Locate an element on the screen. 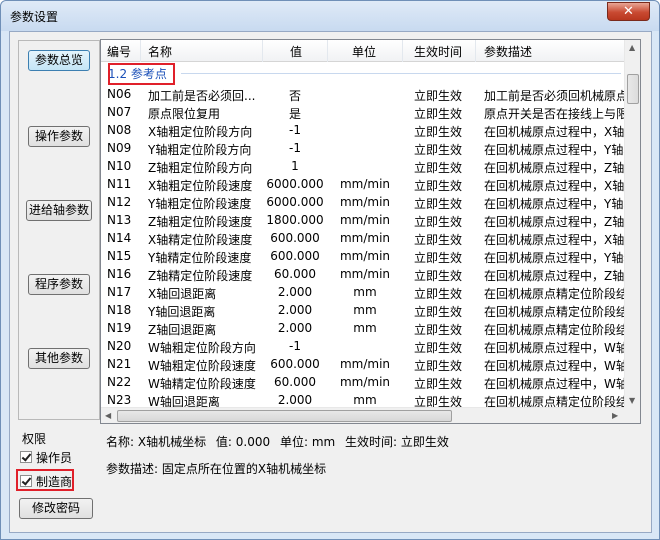 The width and height of the screenshot is (660, 540). scroll-left-icon: ◀ is located at coordinates (108, 415).